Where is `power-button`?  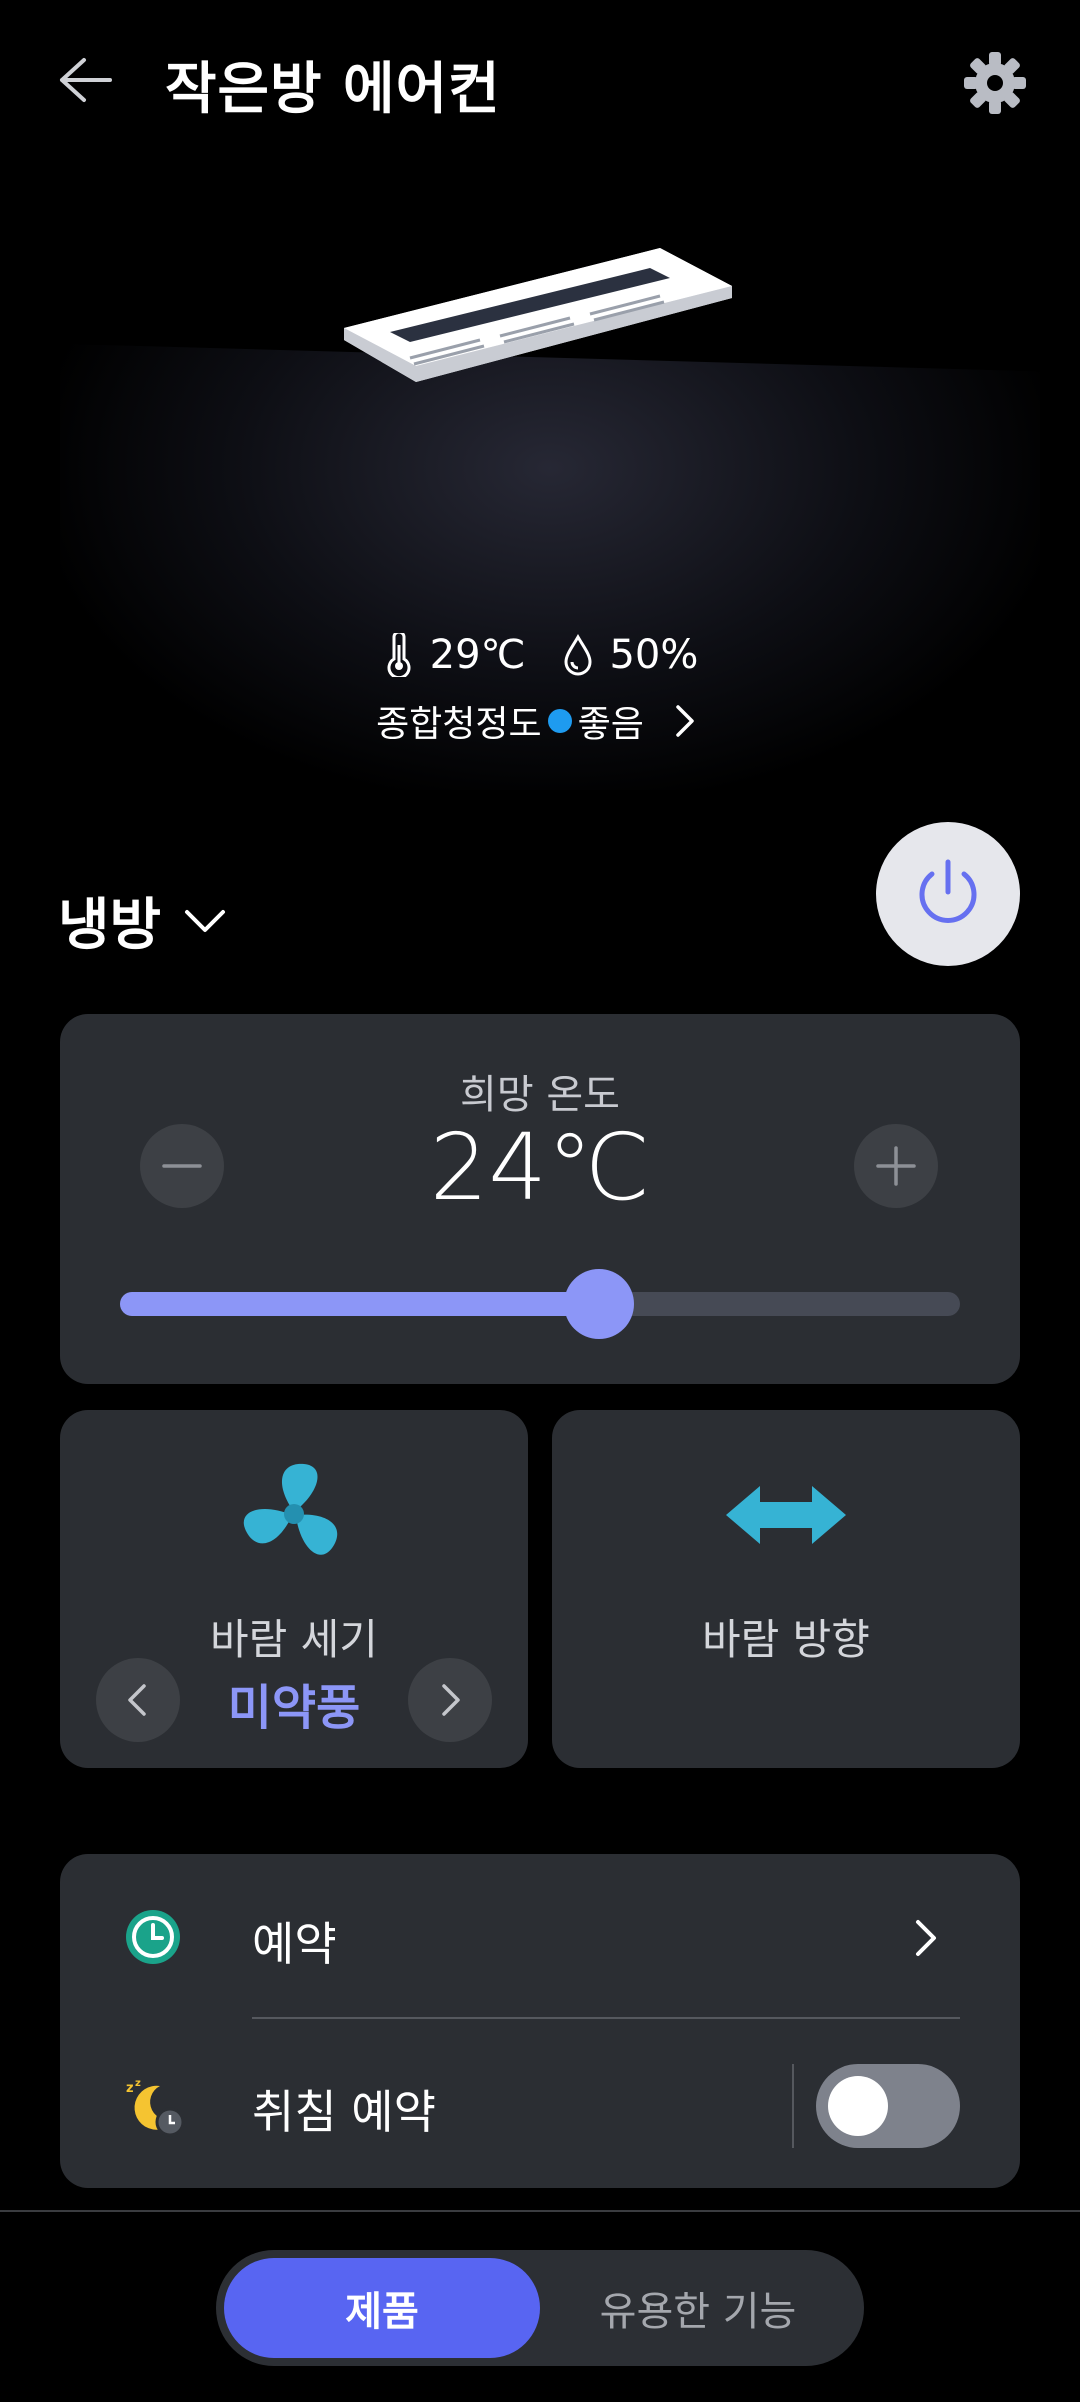 power-button is located at coordinates (948, 894).